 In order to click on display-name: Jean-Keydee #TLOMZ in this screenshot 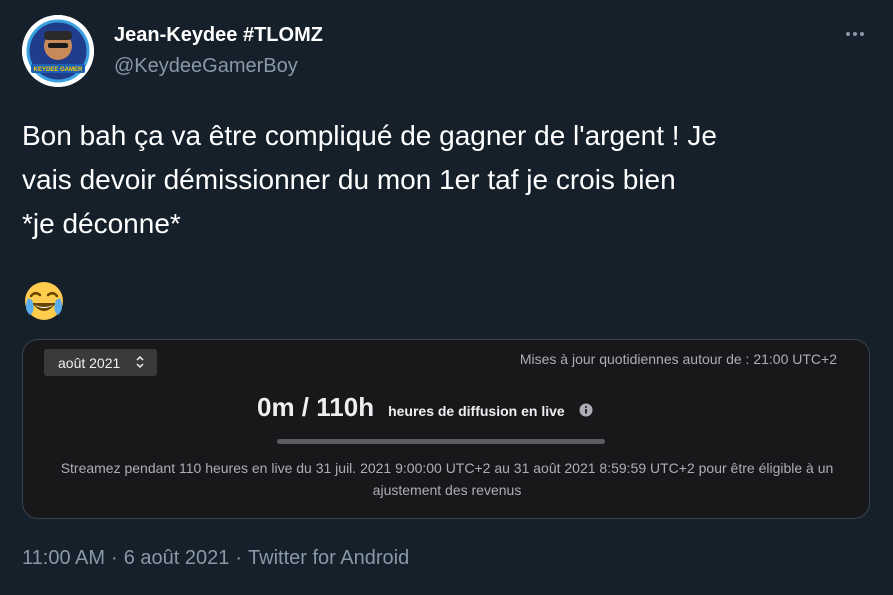, I will do `click(218, 35)`.